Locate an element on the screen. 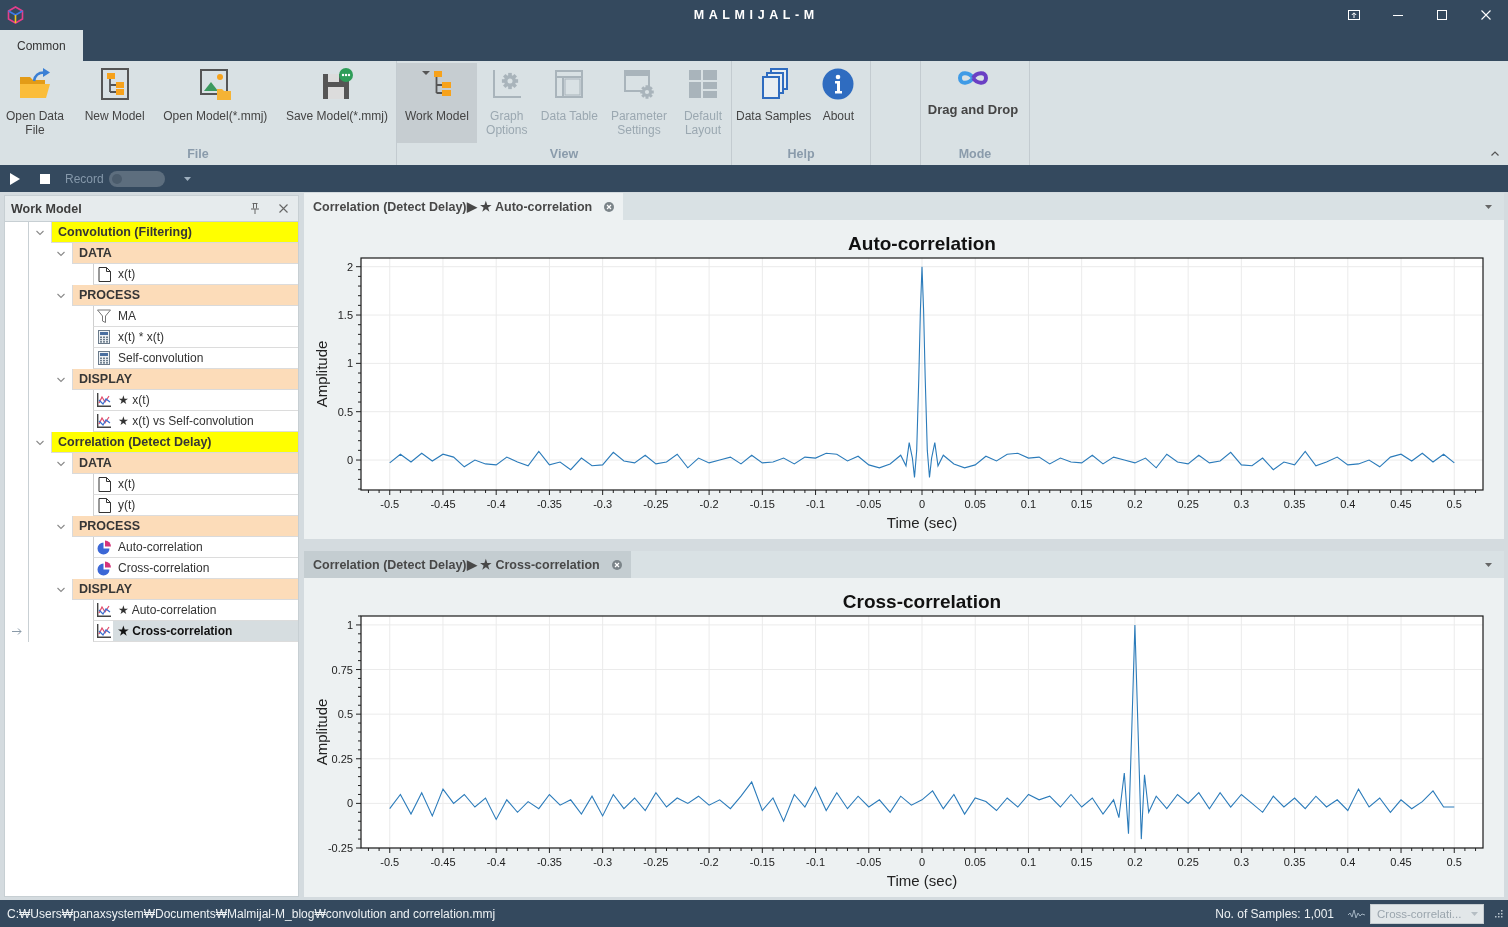 This screenshot has width=1508, height=927. close-icon is located at coordinates (283, 208).